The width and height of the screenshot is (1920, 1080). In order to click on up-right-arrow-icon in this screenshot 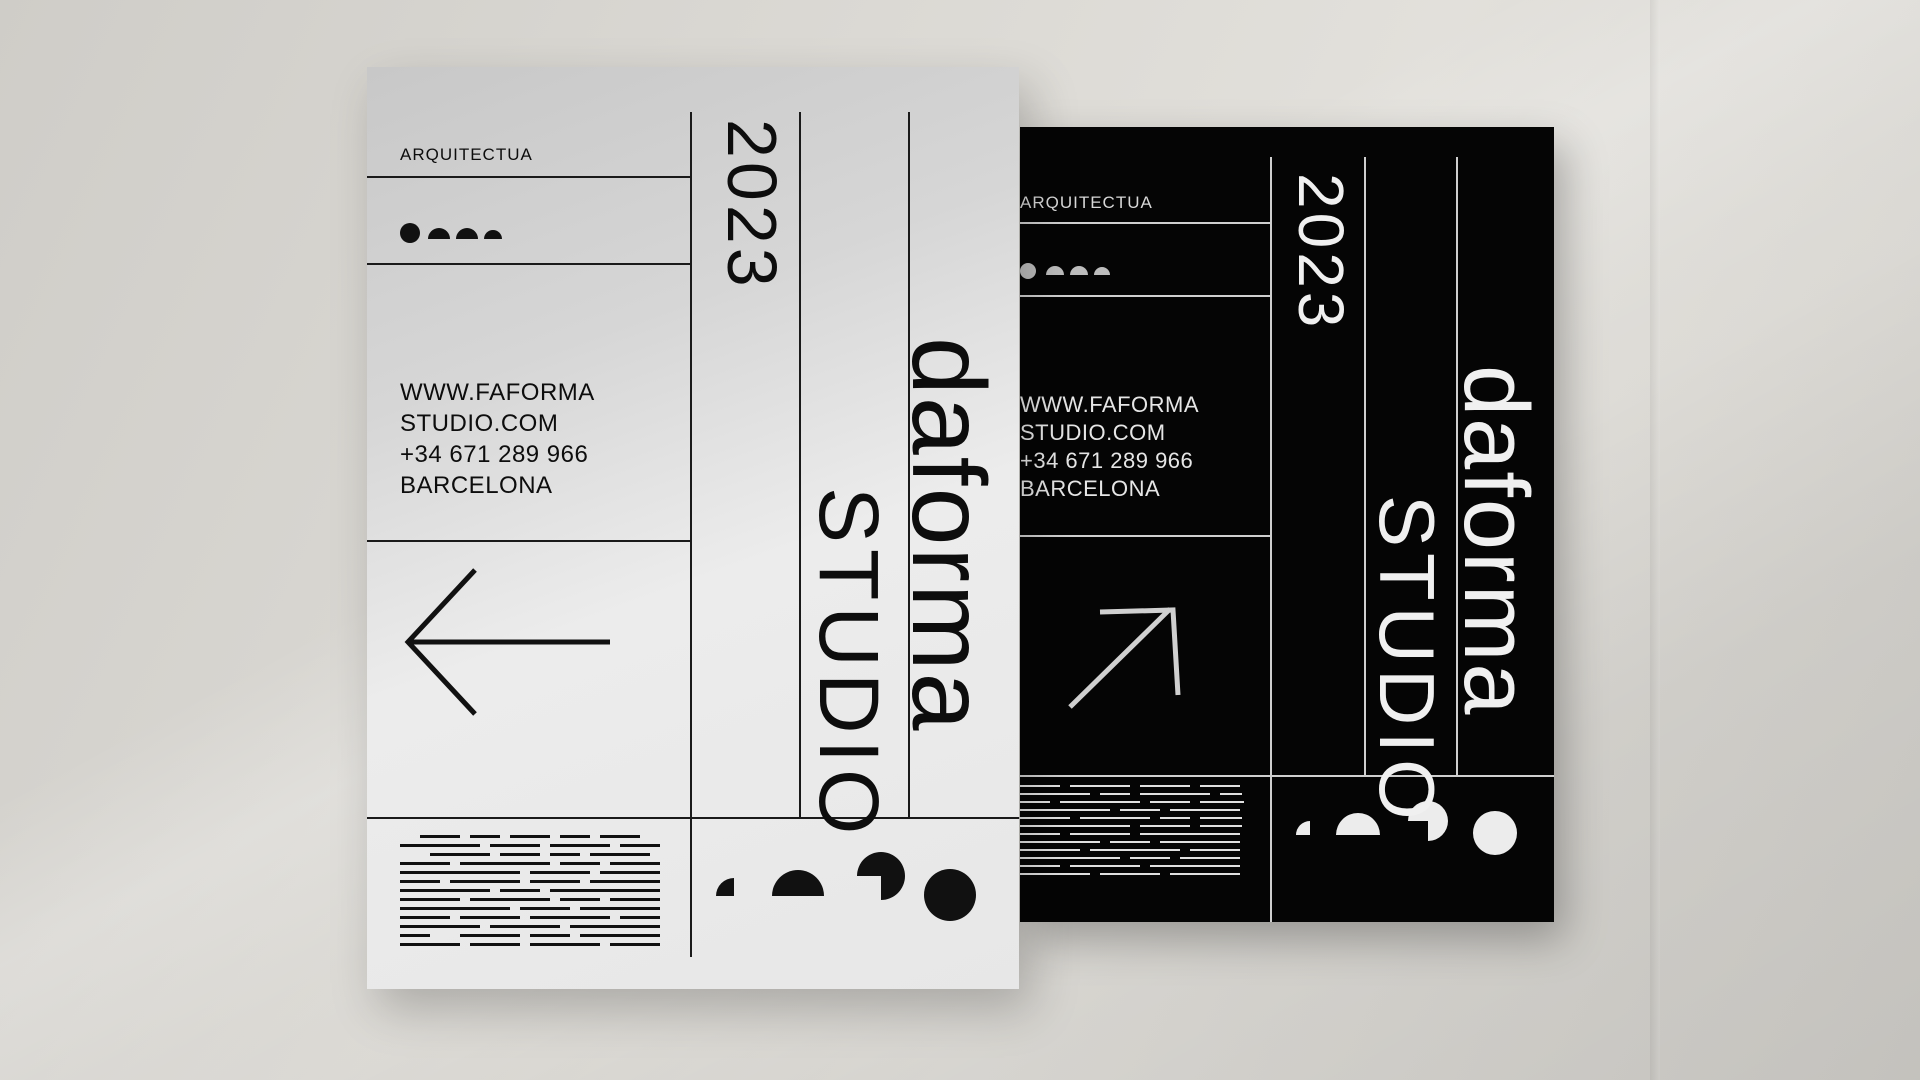, I will do `click(1124, 658)`.